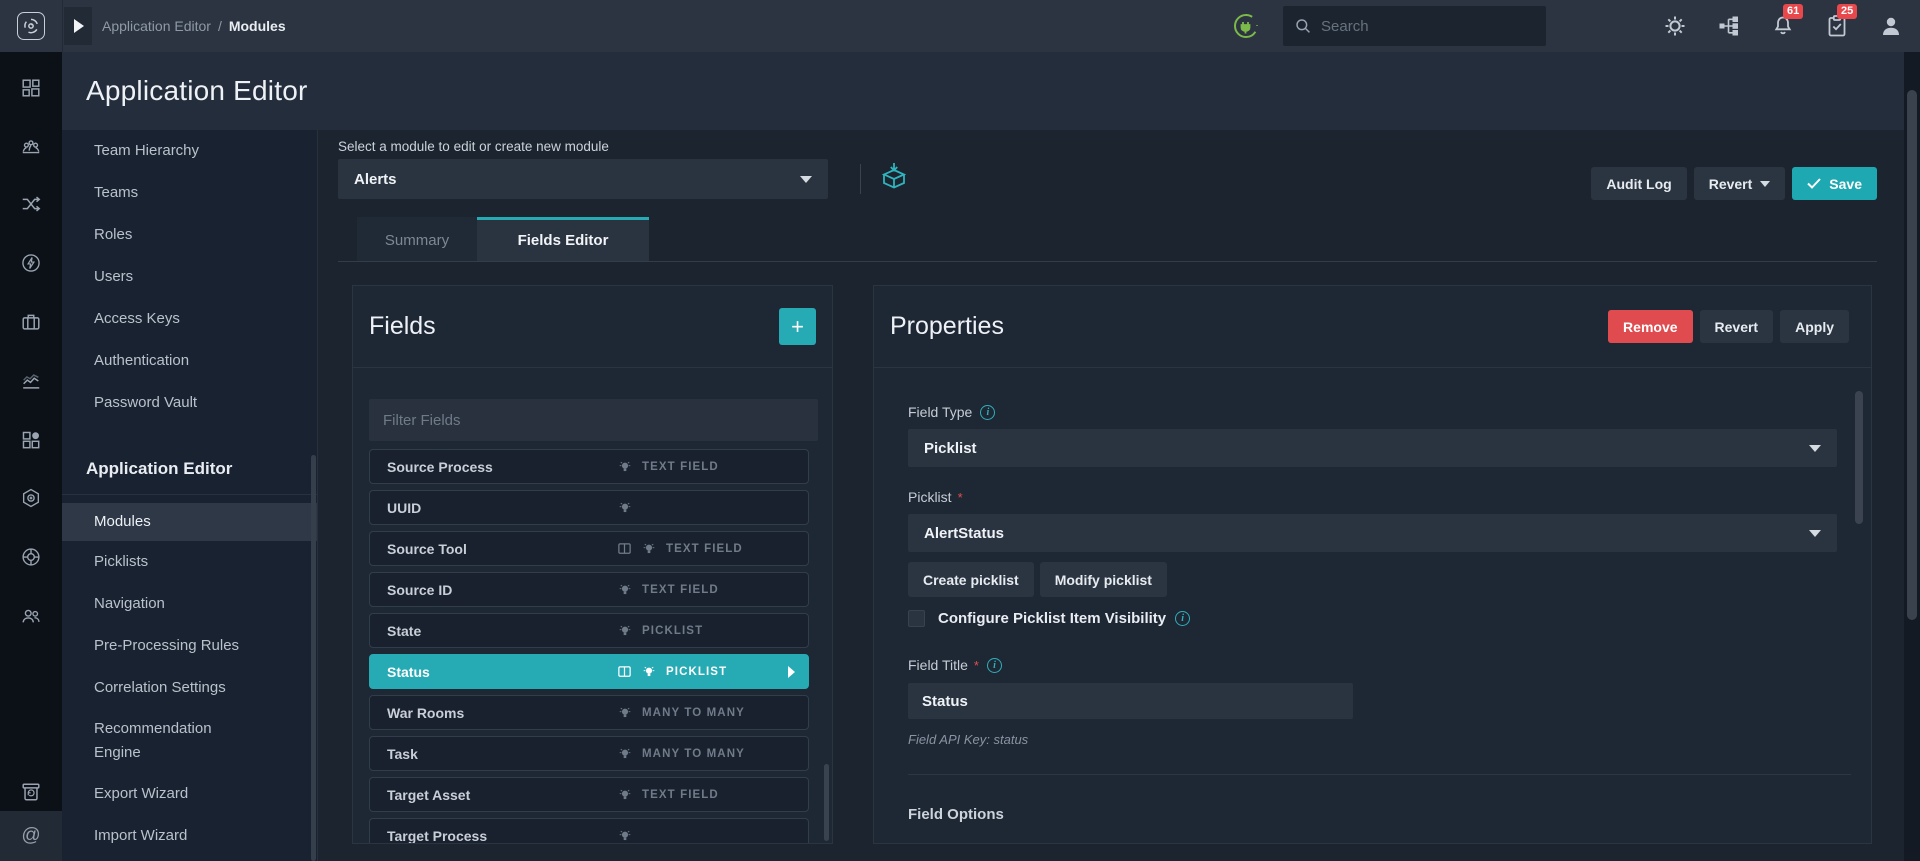  I want to click on icon-rail: @, so click(31, 456).